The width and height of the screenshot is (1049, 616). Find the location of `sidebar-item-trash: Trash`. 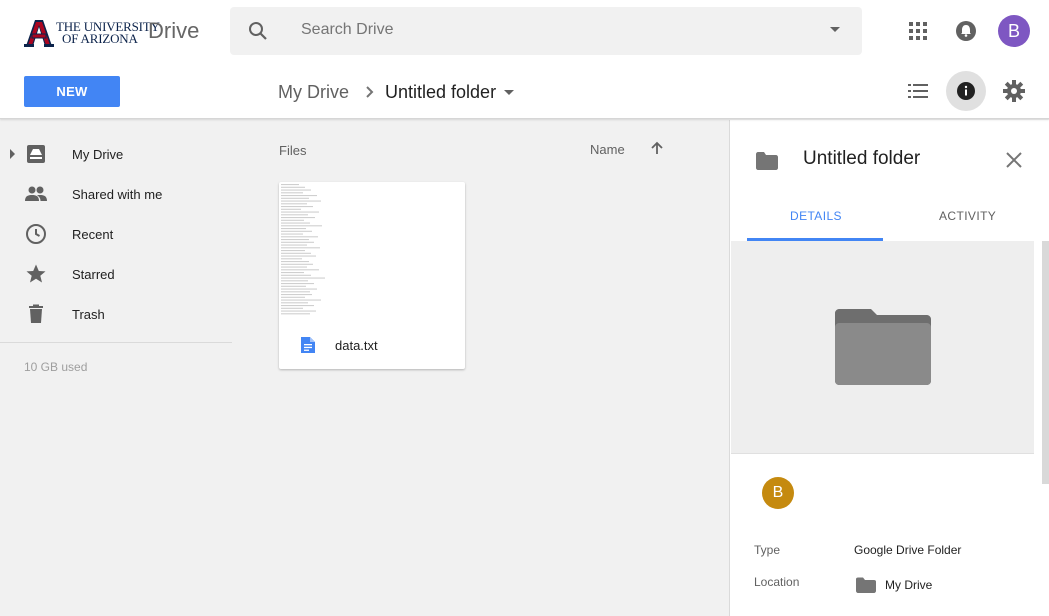

sidebar-item-trash: Trash is located at coordinates (116, 314).